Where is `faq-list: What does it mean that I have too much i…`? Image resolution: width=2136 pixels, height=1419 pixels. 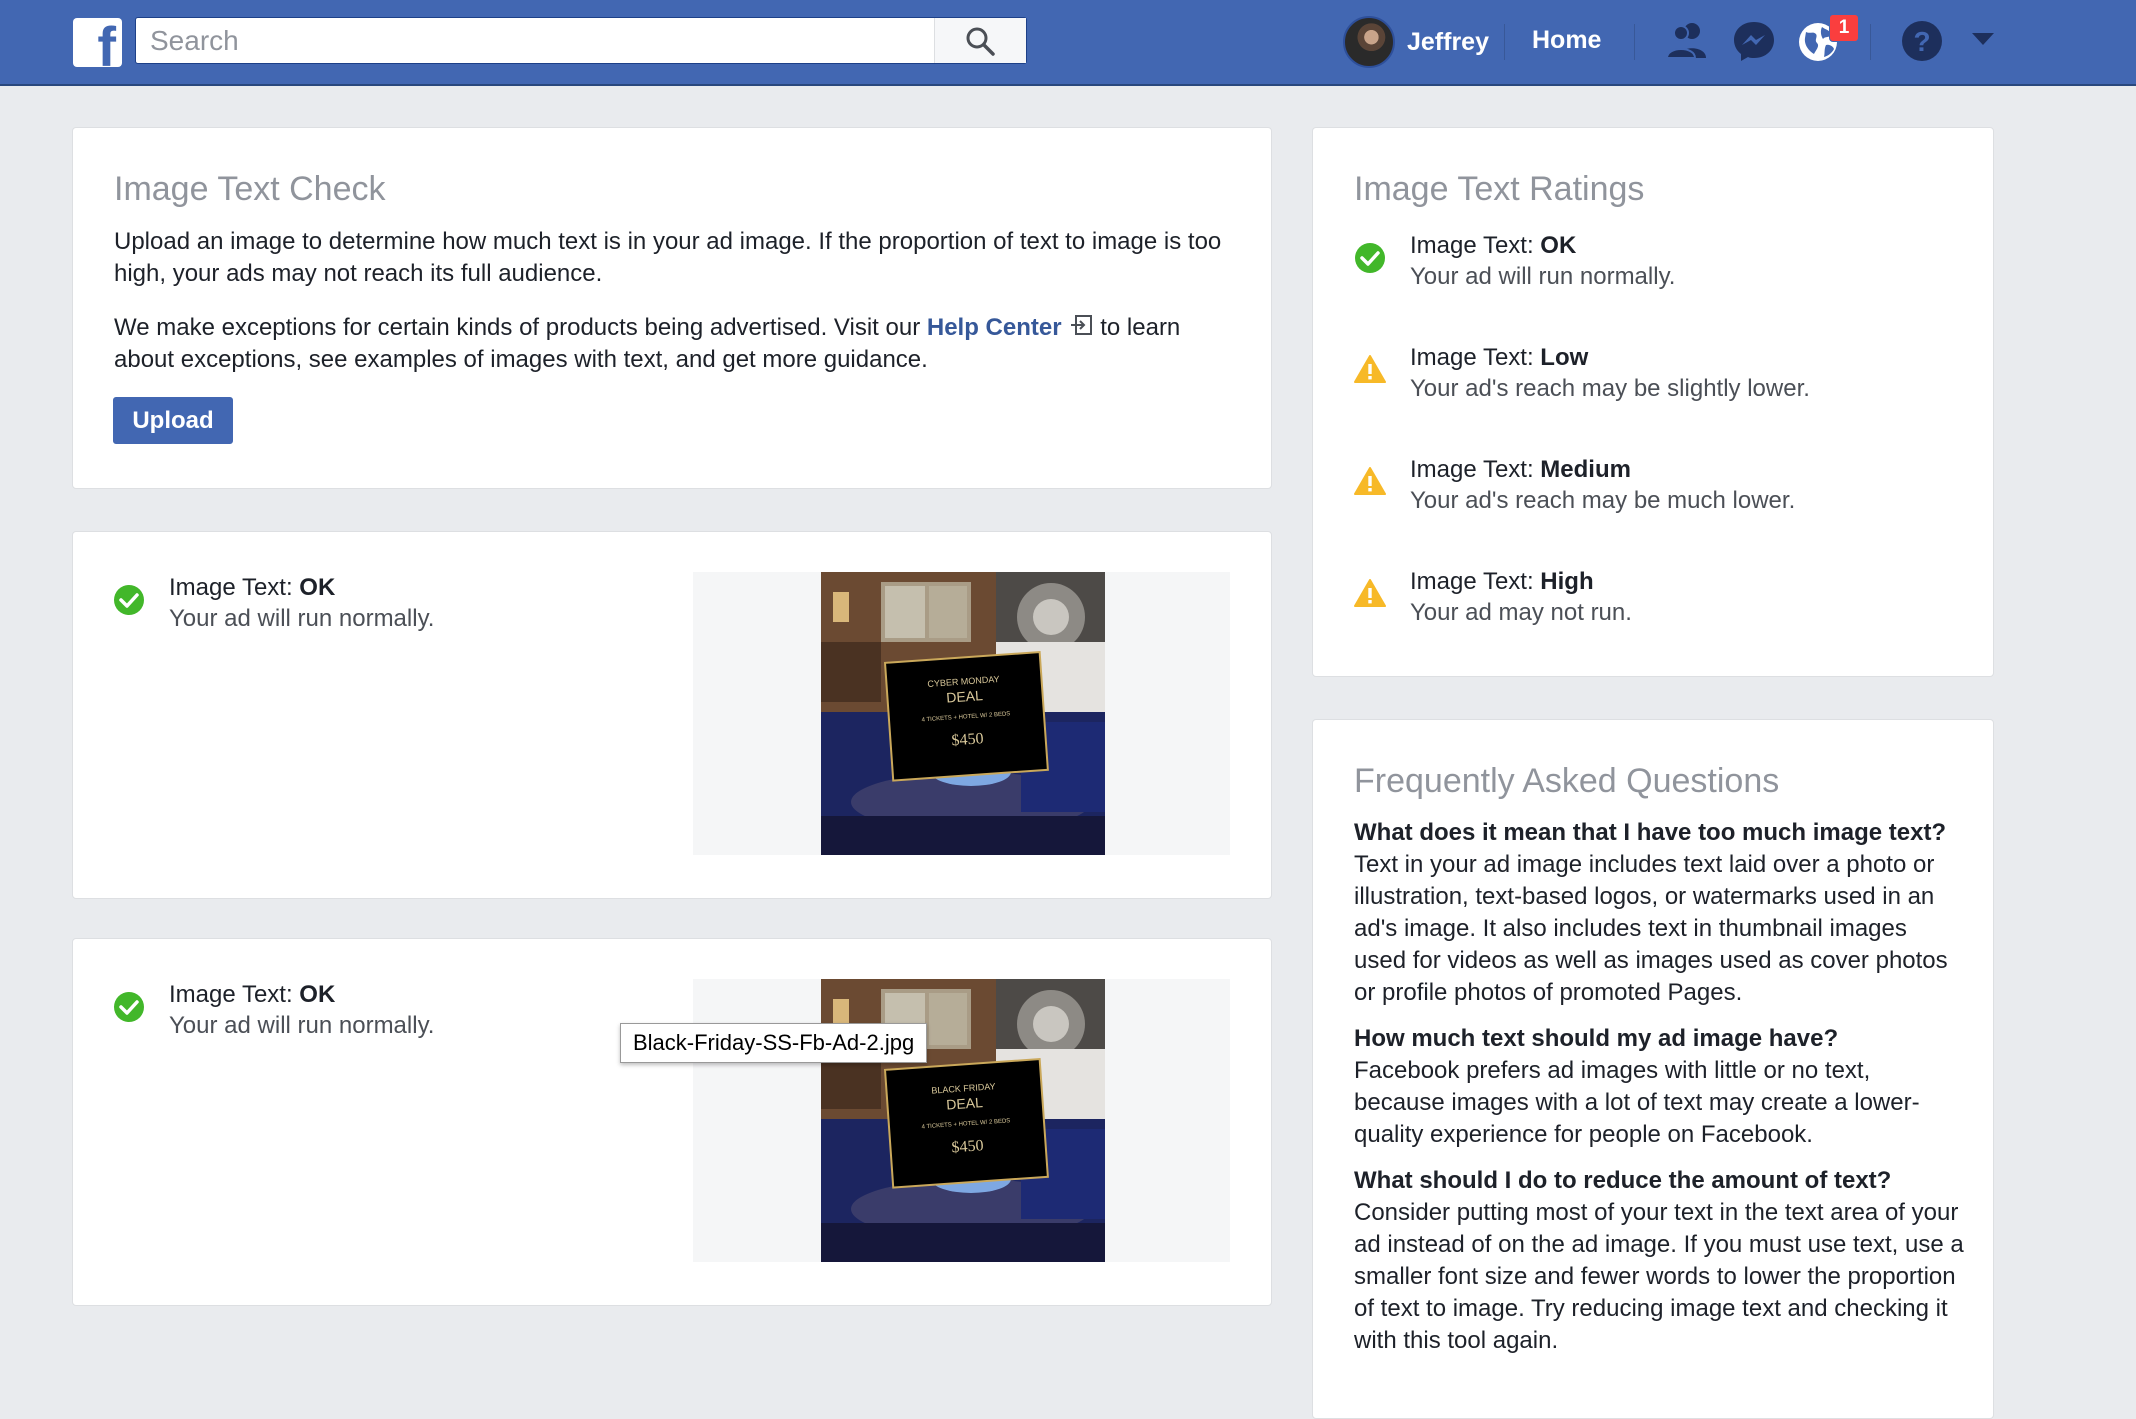
faq-list: What does it mean that I have too much i… is located at coordinates (1659, 1094).